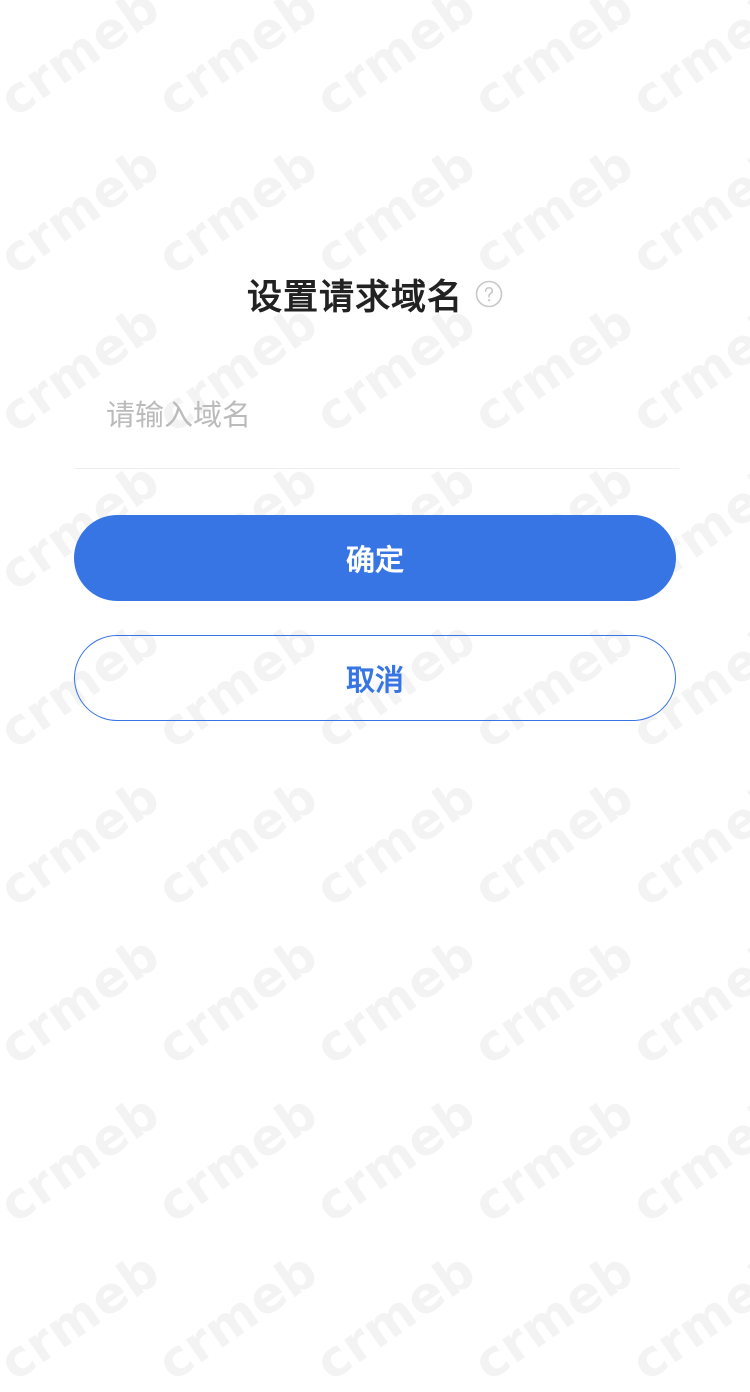 The image size is (750, 1392). What do you see at coordinates (489, 294) in the screenshot?
I see `question-circle-icon` at bounding box center [489, 294].